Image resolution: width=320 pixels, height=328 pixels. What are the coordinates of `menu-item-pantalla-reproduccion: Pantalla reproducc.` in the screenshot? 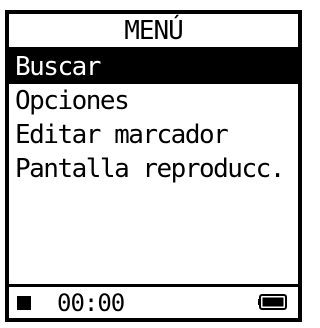 It's located at (153, 169).